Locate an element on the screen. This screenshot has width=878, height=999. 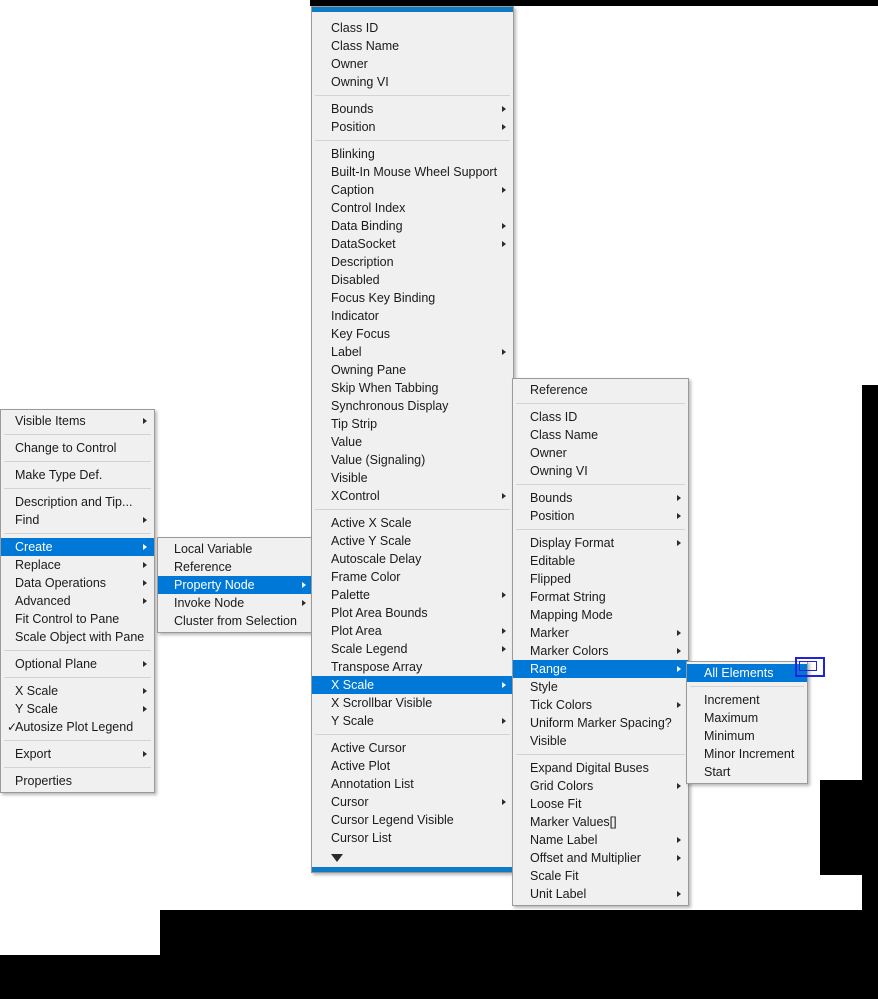
menu-item-flipped: Flipped is located at coordinates (600, 579).